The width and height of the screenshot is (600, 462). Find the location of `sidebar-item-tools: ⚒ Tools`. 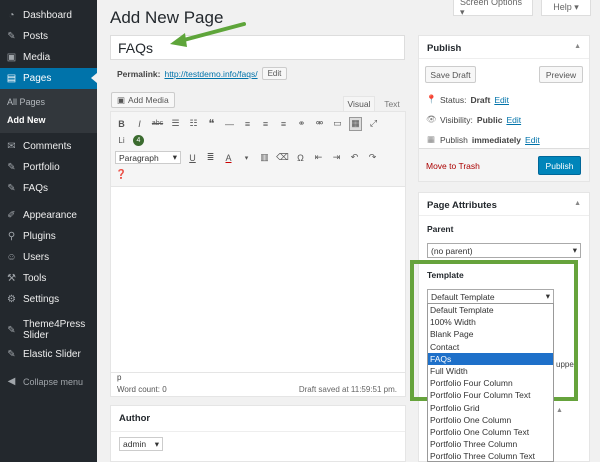

sidebar-item-tools: ⚒ Tools is located at coordinates (48, 278).